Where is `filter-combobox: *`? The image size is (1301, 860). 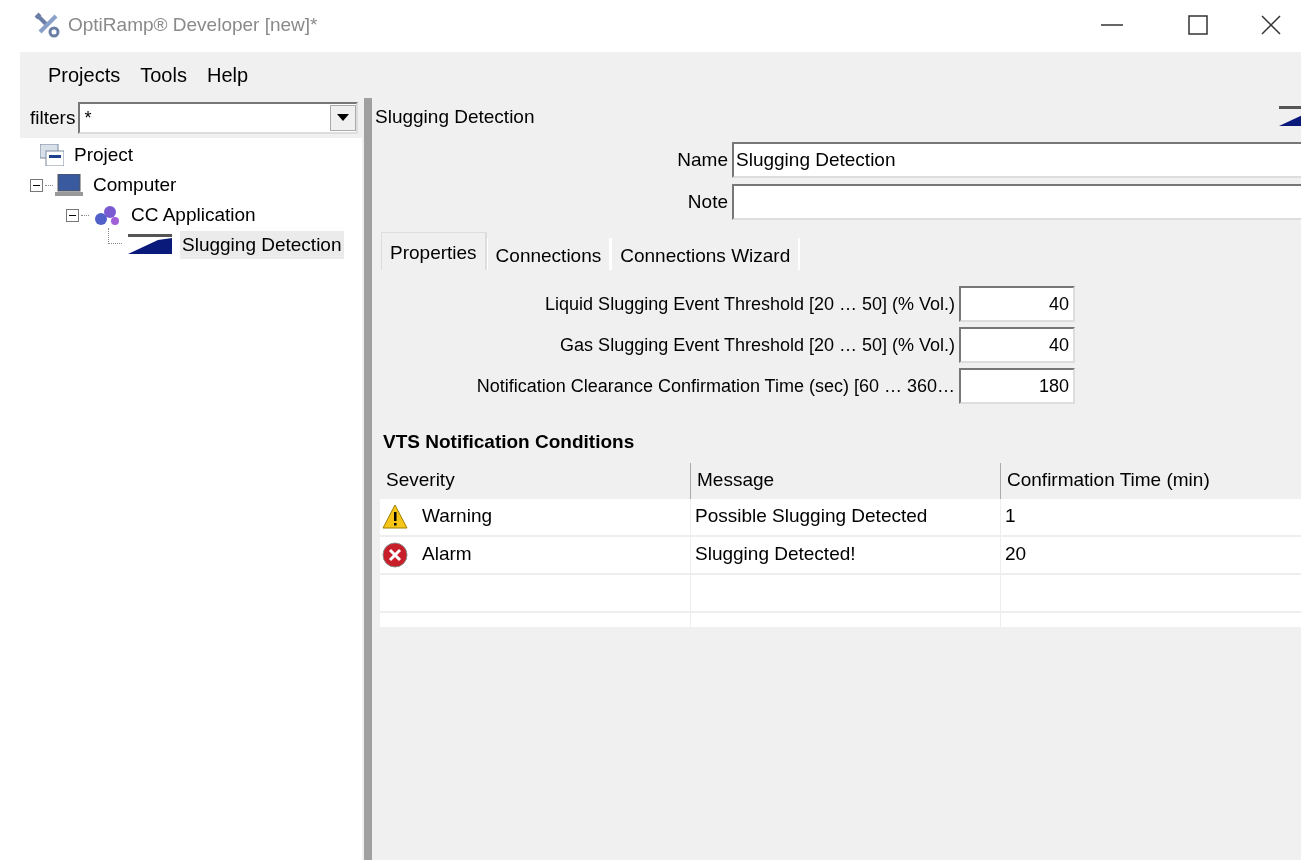
filter-combobox: * is located at coordinates (218, 118).